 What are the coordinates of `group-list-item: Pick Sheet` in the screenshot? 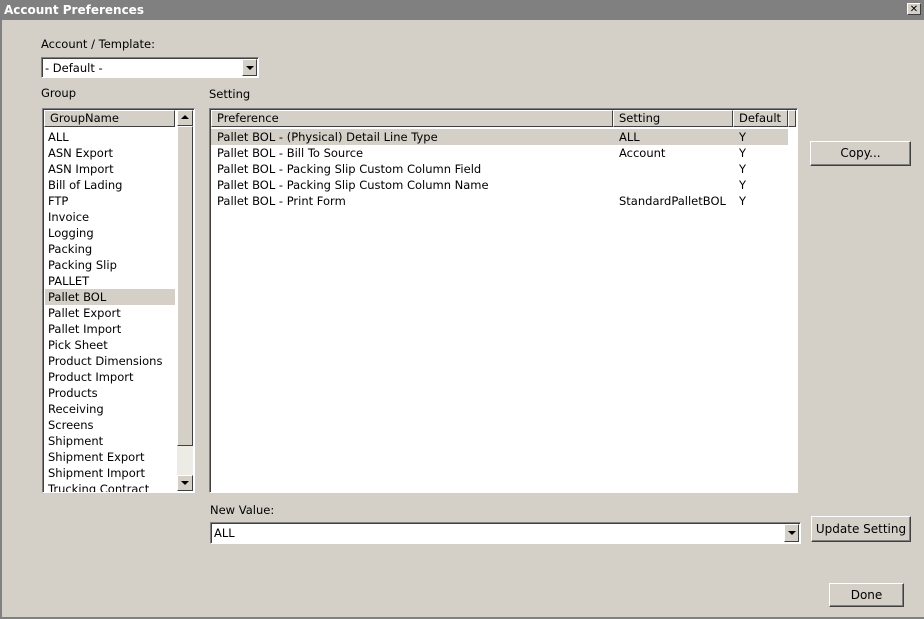 It's located at (110, 345).